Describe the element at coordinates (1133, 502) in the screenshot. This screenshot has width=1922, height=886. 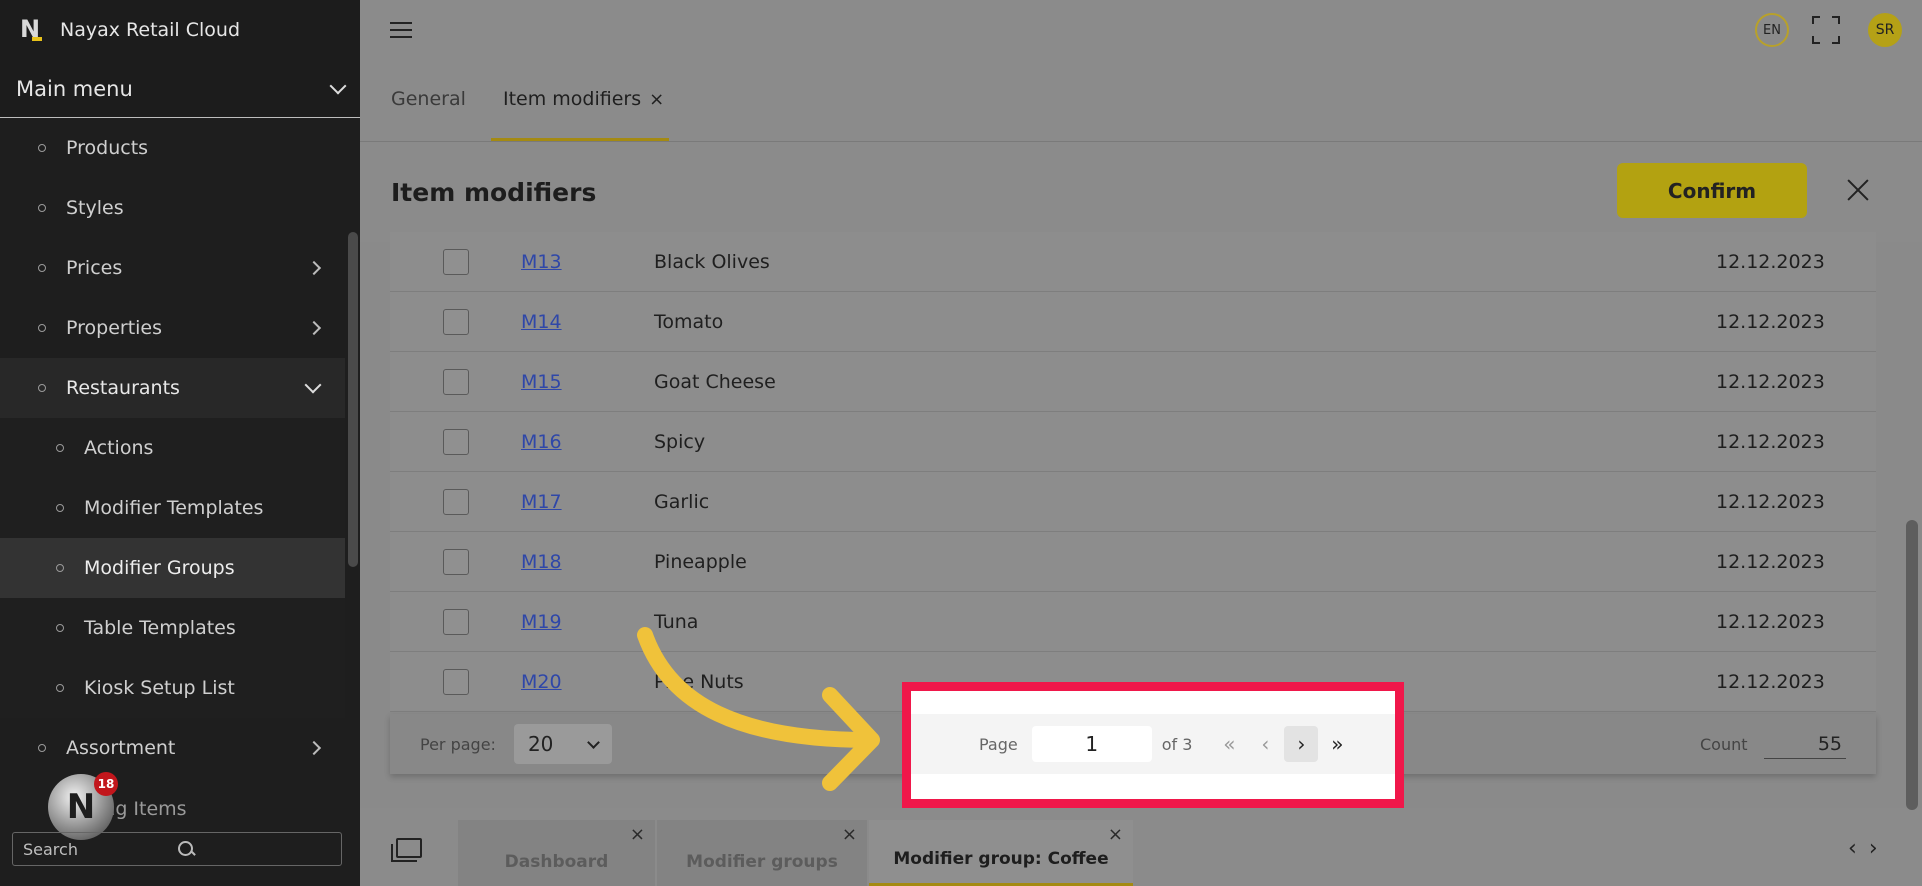
I see `table-row: M17 Garlic 12.12.2023` at that location.